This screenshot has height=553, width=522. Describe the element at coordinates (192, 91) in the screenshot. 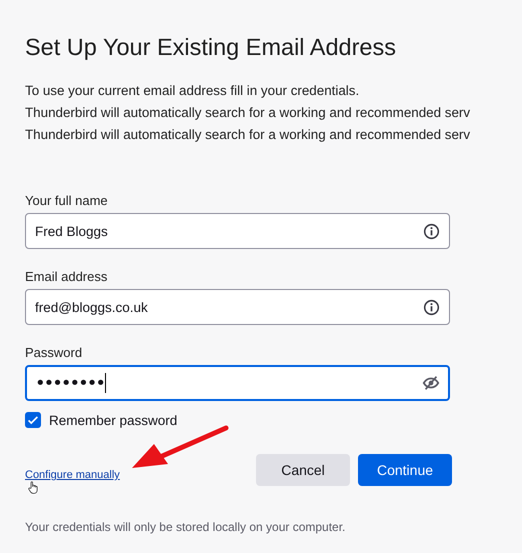

I see `intro-text: To use your current email address fill in your credentials.` at that location.